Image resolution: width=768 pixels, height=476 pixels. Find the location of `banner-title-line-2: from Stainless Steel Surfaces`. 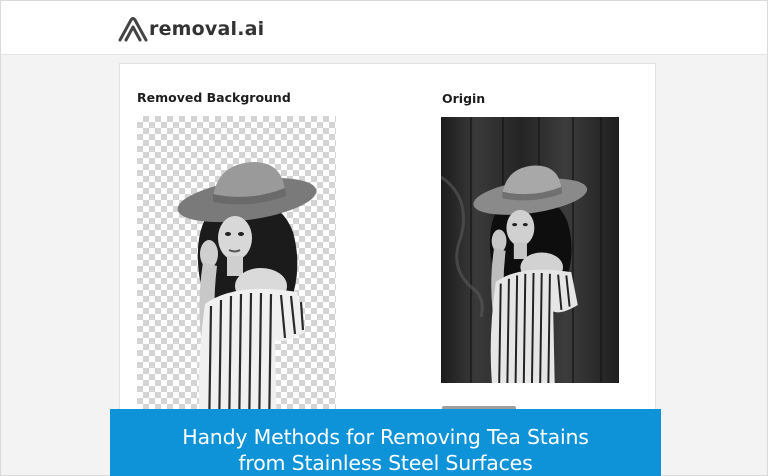

banner-title-line-2: from Stainless Steel Surfaces is located at coordinates (385, 463).